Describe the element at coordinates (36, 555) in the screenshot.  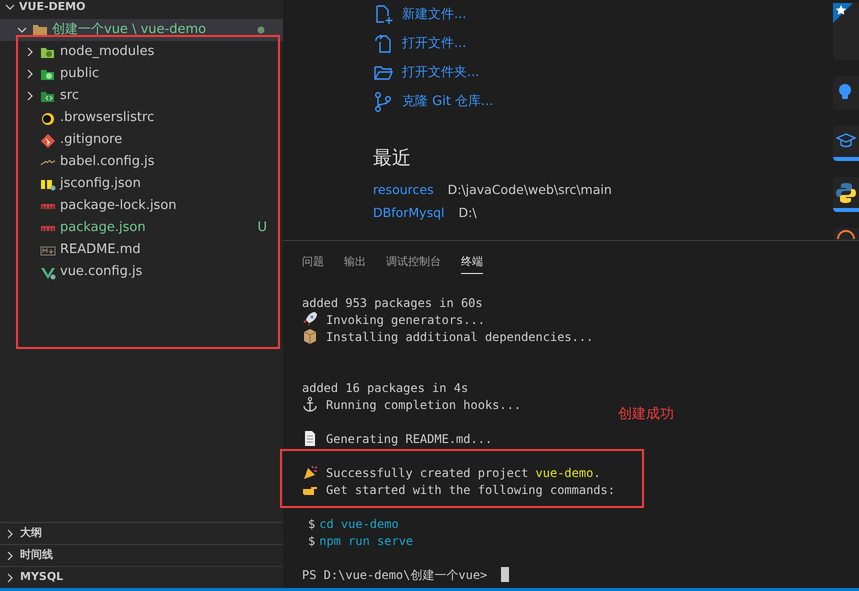
I see `section-title: 时间线` at that location.